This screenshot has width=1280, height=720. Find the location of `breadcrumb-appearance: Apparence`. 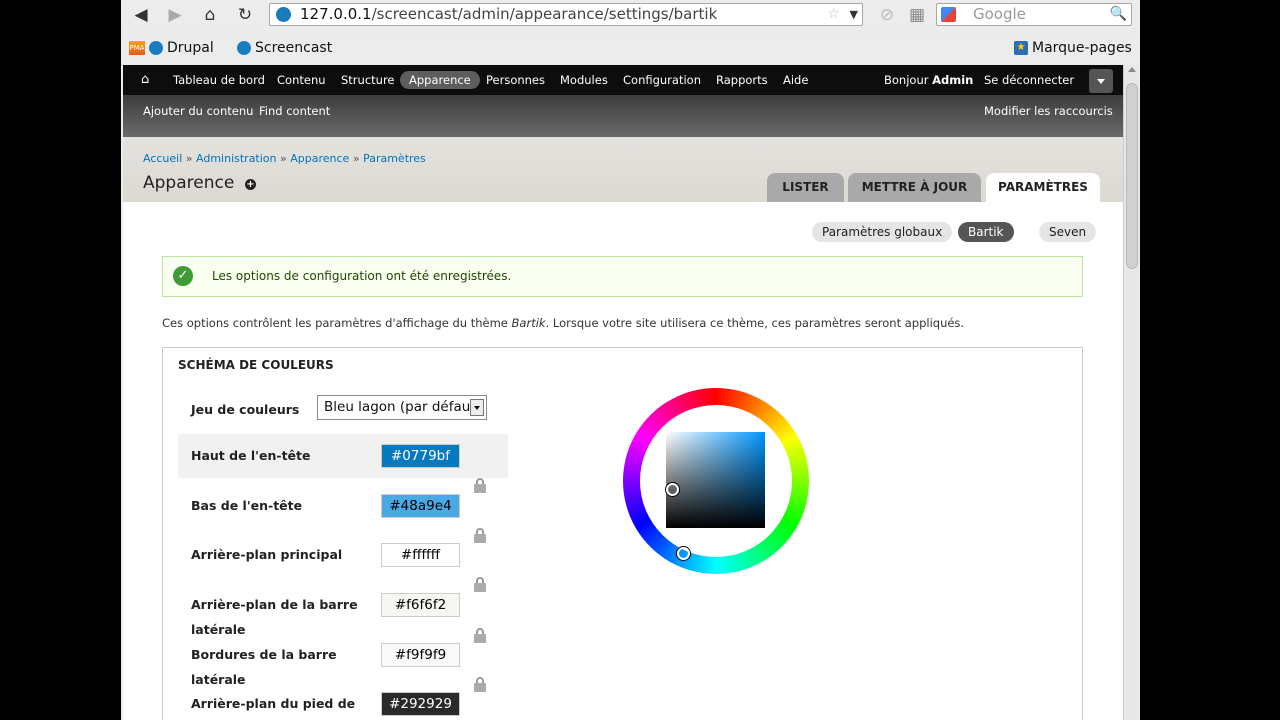

breadcrumb-appearance: Apparence is located at coordinates (319, 158).